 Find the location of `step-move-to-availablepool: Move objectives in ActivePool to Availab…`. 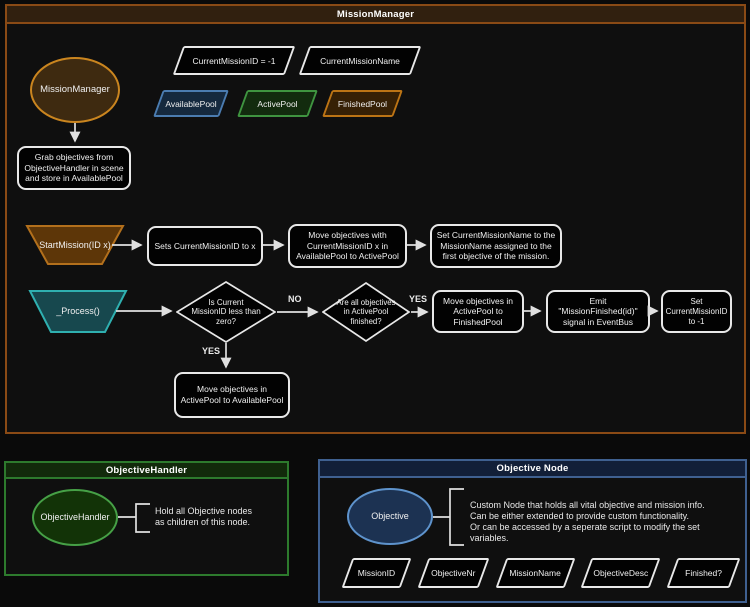

step-move-to-availablepool: Move objectives in ActivePool to Availab… is located at coordinates (232, 395).